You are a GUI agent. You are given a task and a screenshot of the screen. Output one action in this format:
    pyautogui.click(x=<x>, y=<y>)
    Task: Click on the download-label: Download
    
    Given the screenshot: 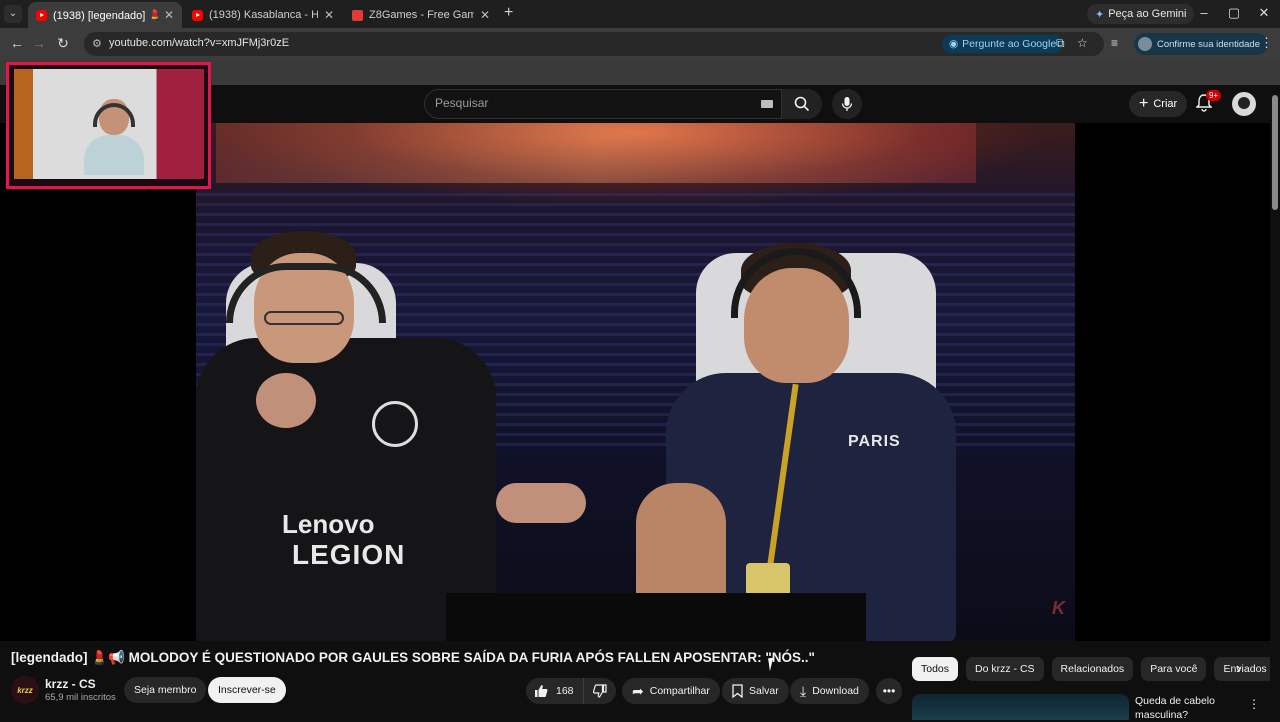 What is the action you would take?
    pyautogui.click(x=835, y=691)
    